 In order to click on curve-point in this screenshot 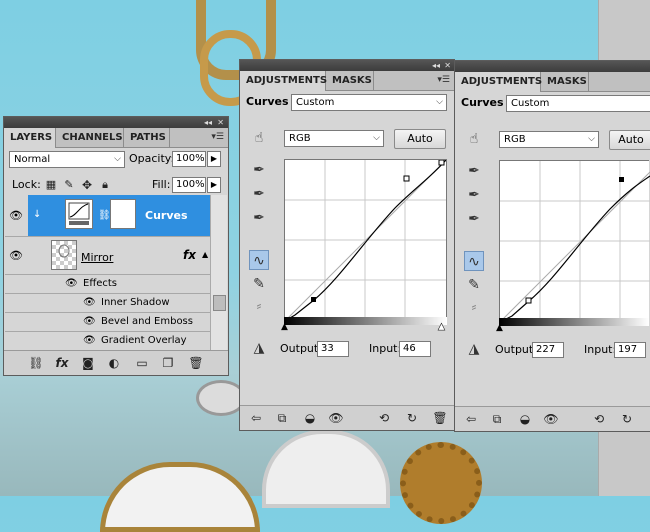, I will do `click(528, 300)`.